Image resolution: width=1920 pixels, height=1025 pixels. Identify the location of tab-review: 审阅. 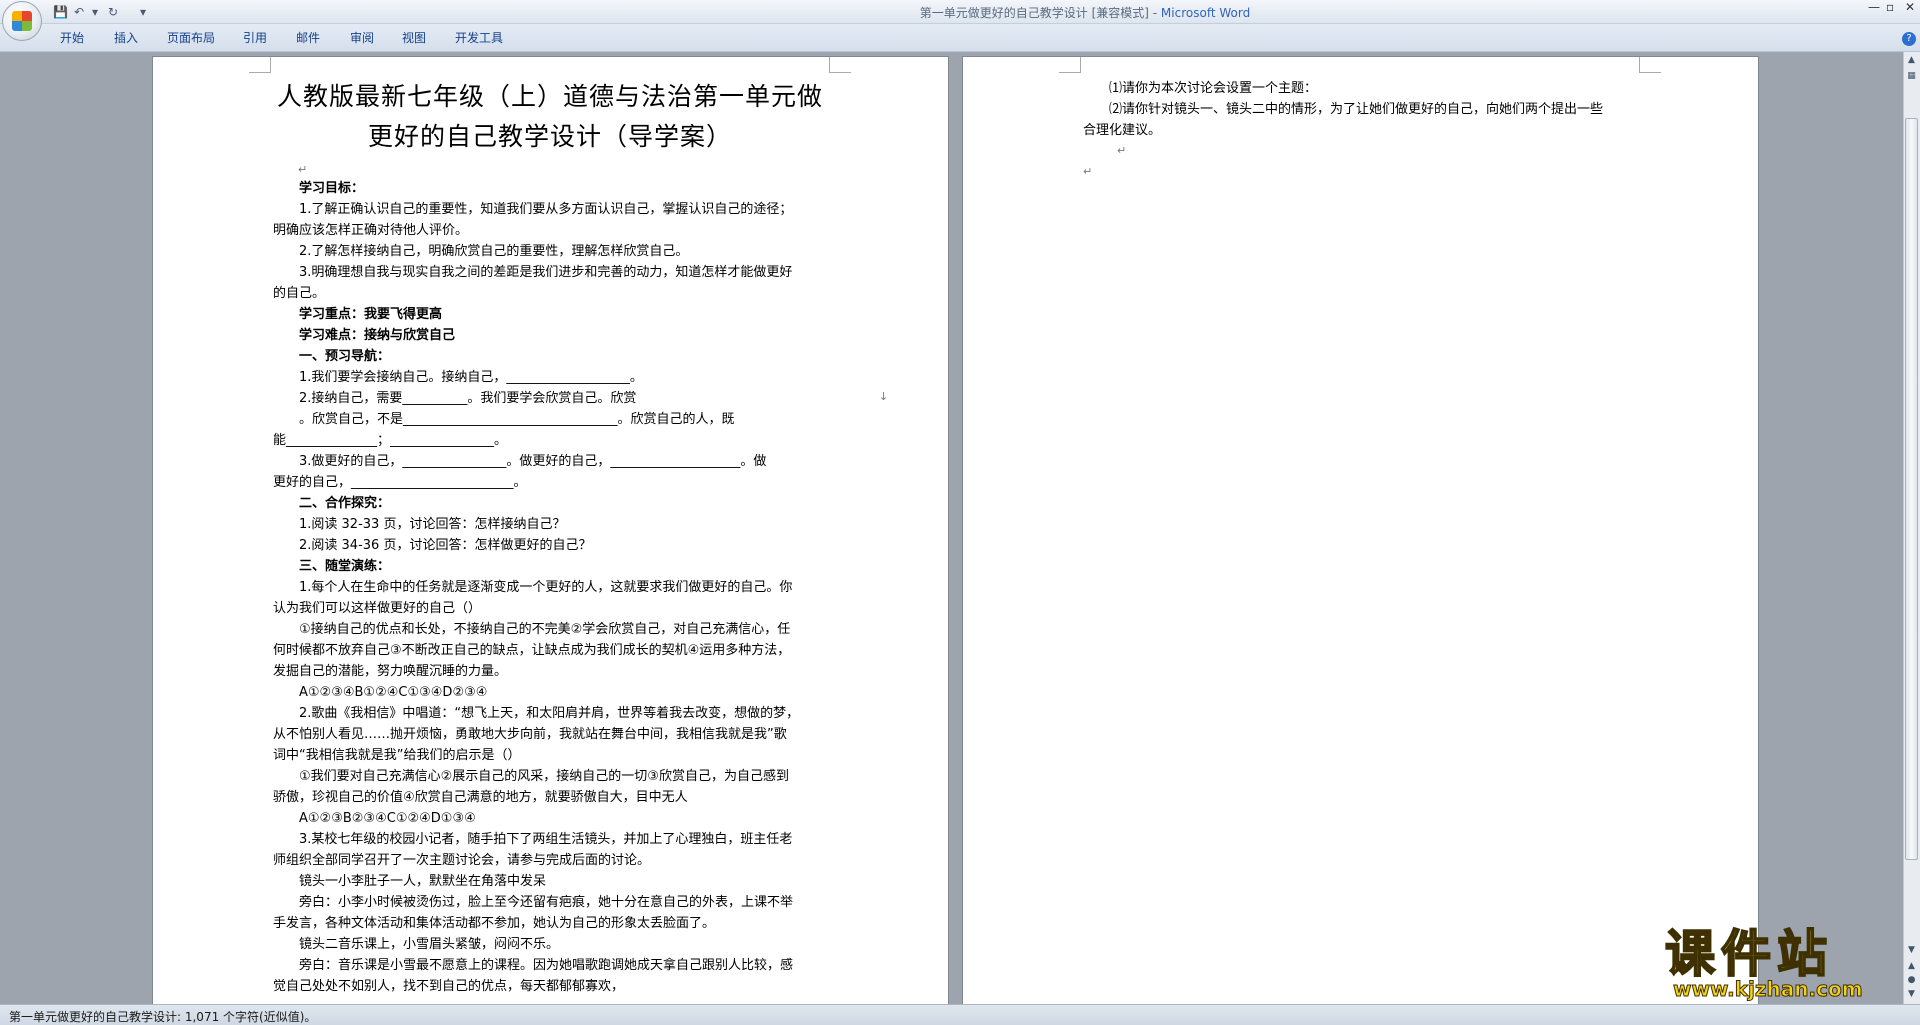
(362, 37).